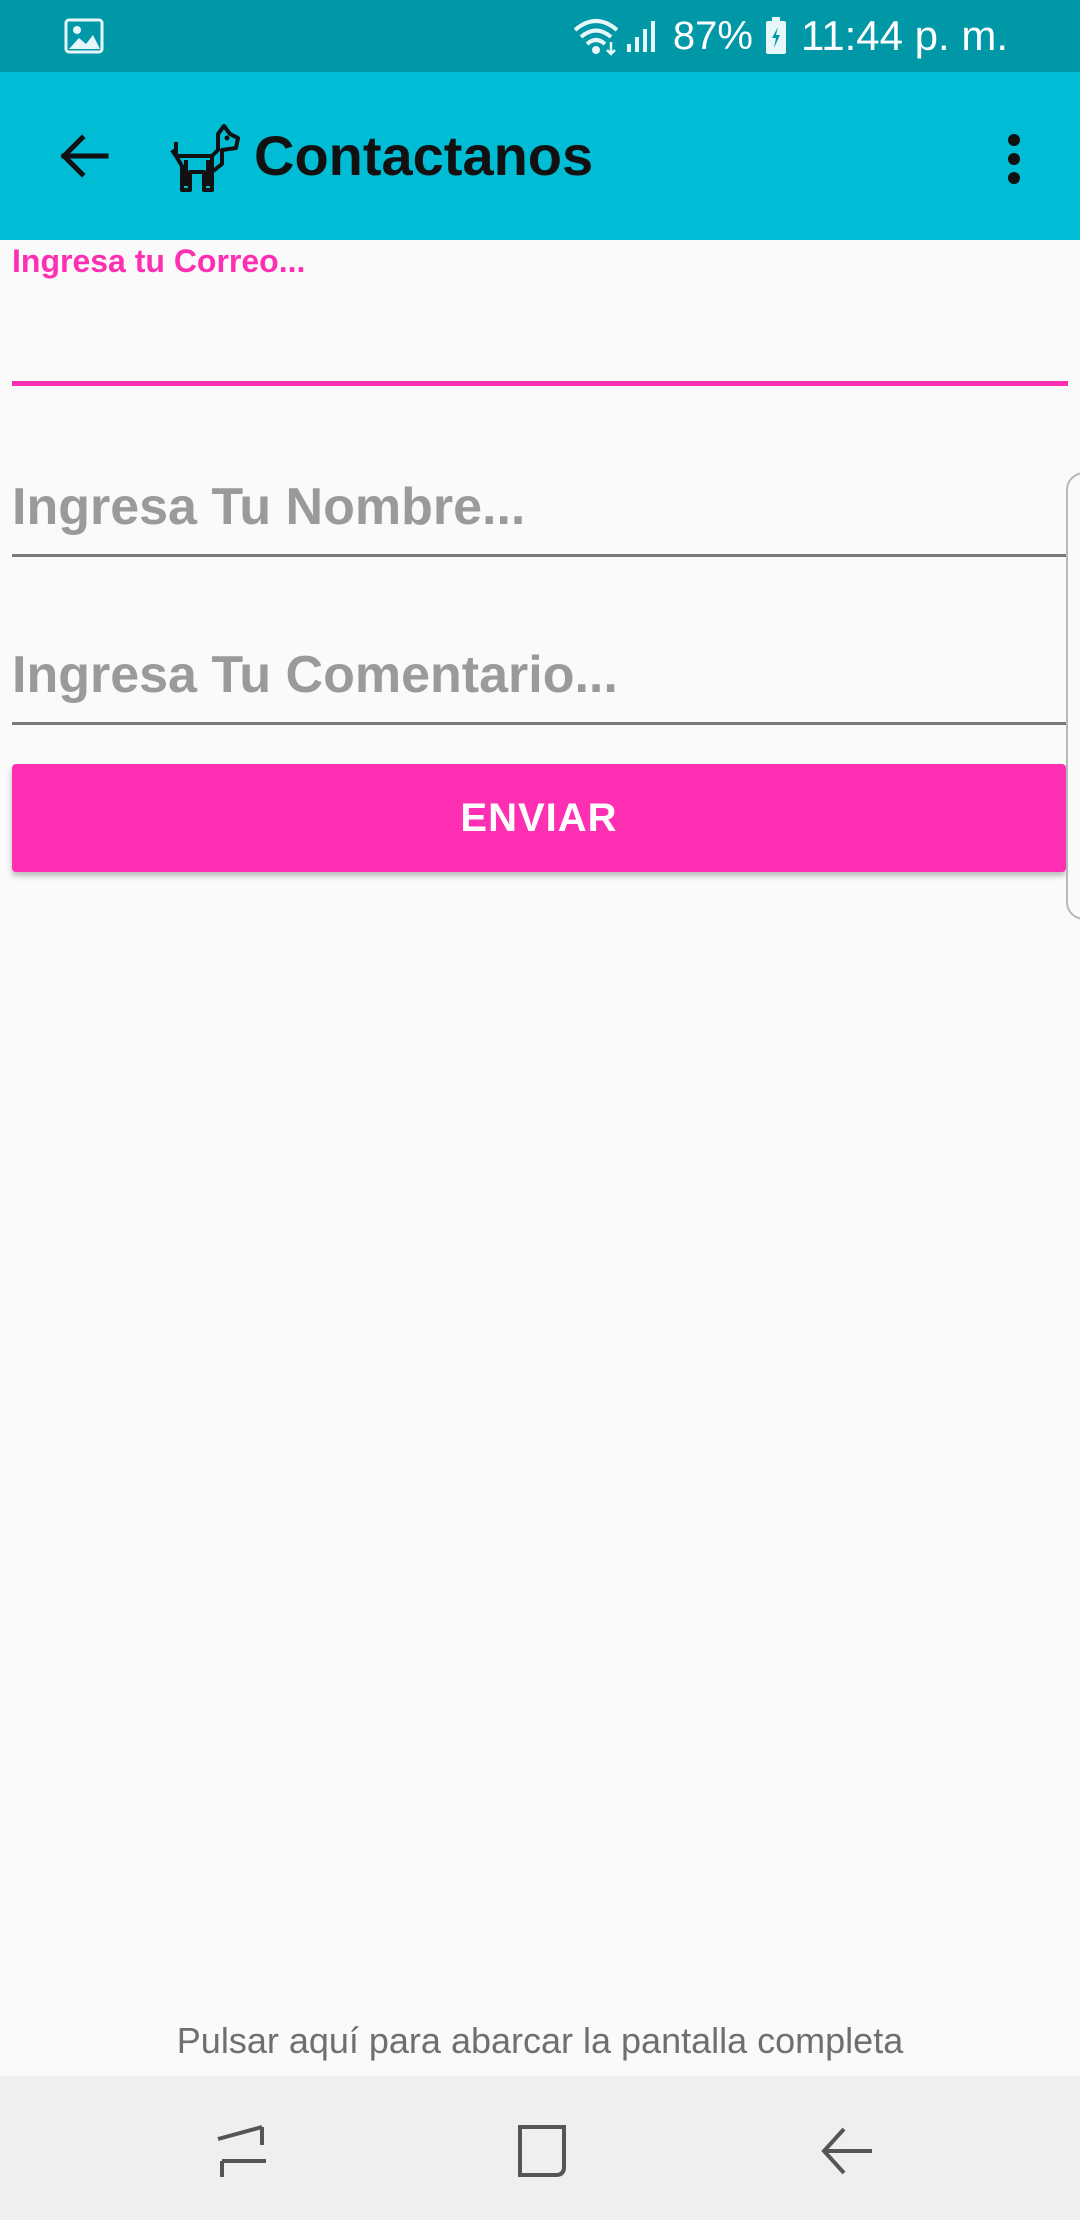 Image resolution: width=1080 pixels, height=2220 pixels. I want to click on back-button, so click(84, 156).